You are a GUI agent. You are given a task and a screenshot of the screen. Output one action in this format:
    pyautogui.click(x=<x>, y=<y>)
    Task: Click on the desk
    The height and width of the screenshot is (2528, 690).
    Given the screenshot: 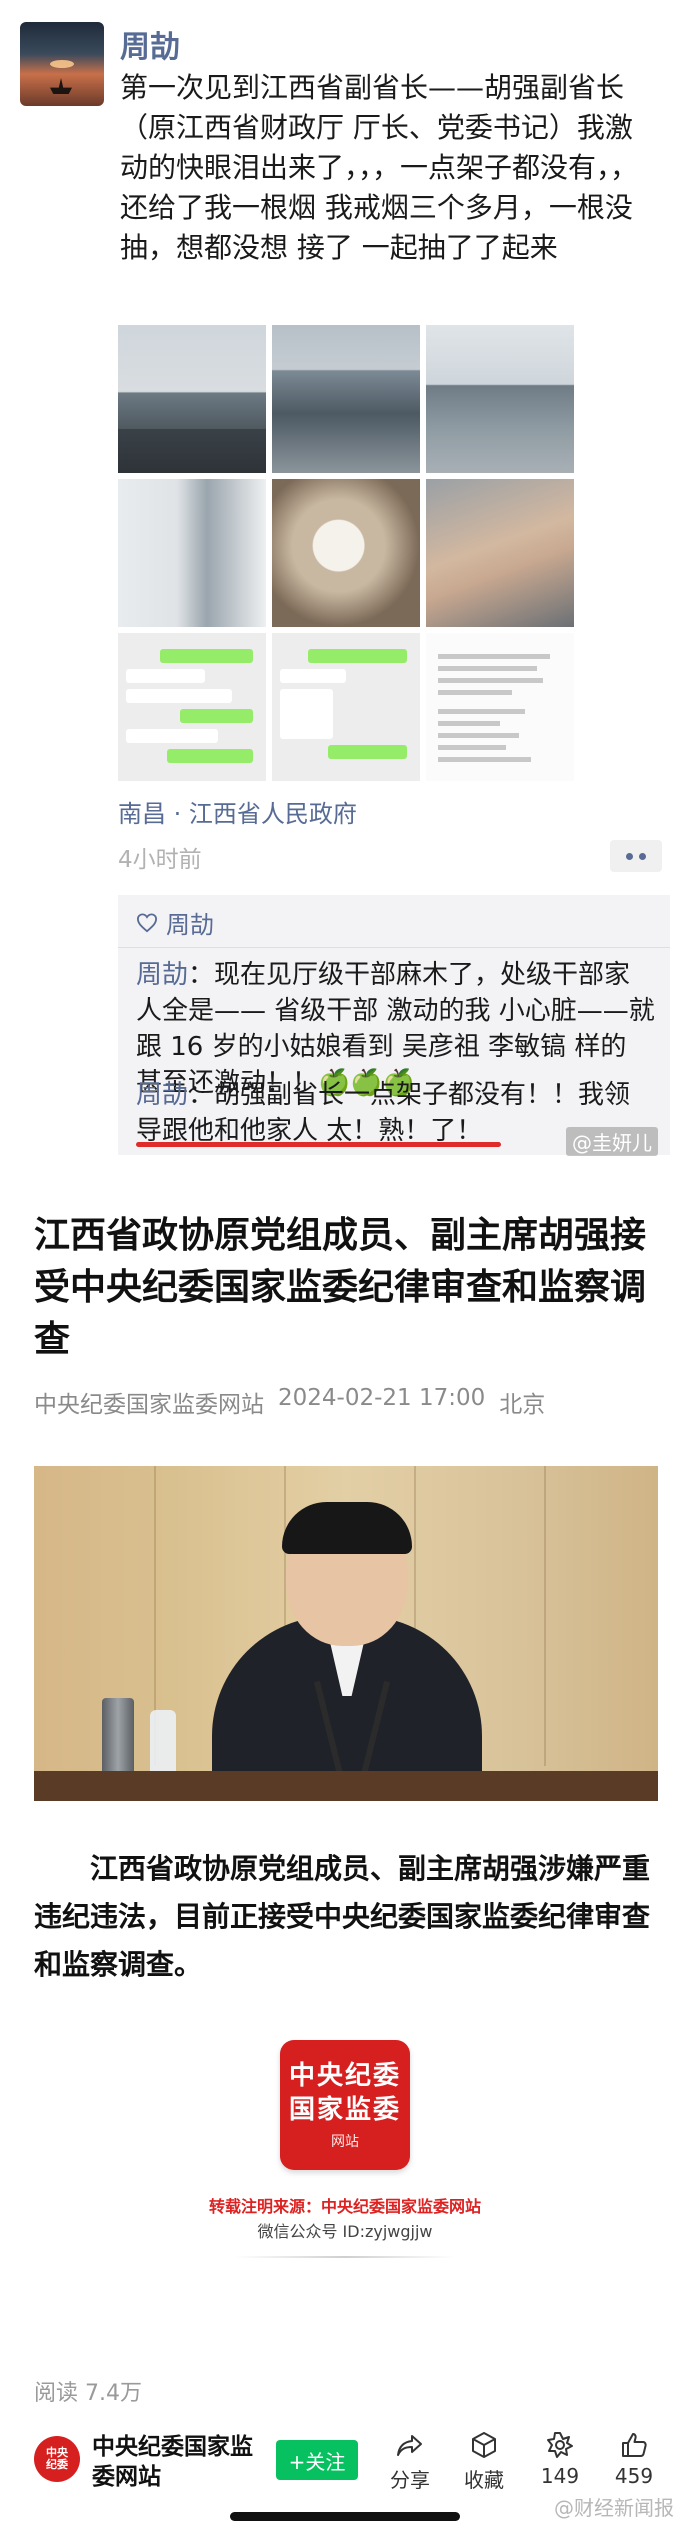 What is the action you would take?
    pyautogui.click(x=346, y=1786)
    